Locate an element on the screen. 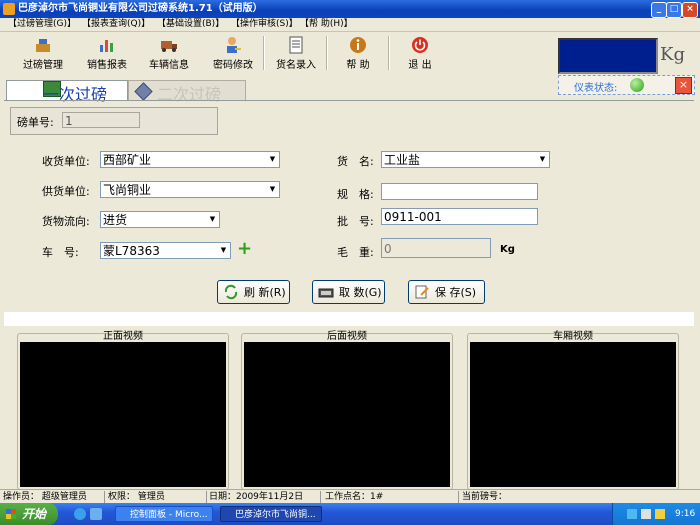 The width and height of the screenshot is (700, 525). toolbar-help-button: 帮 助 is located at coordinates (358, 53).